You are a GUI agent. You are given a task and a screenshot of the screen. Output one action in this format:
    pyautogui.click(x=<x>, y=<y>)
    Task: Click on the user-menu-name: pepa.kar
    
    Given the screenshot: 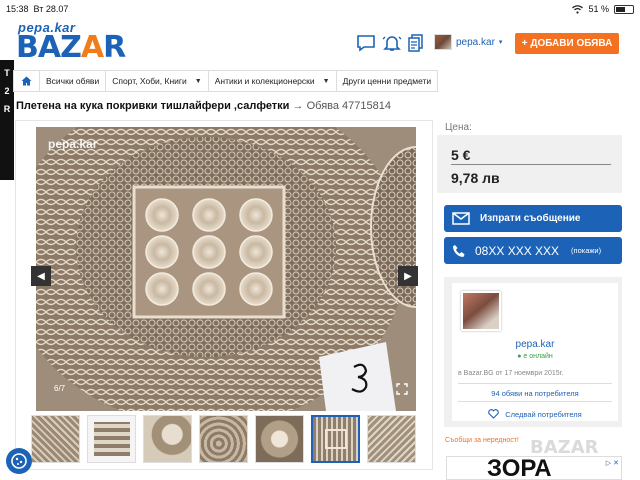 What is the action you would take?
    pyautogui.click(x=475, y=42)
    